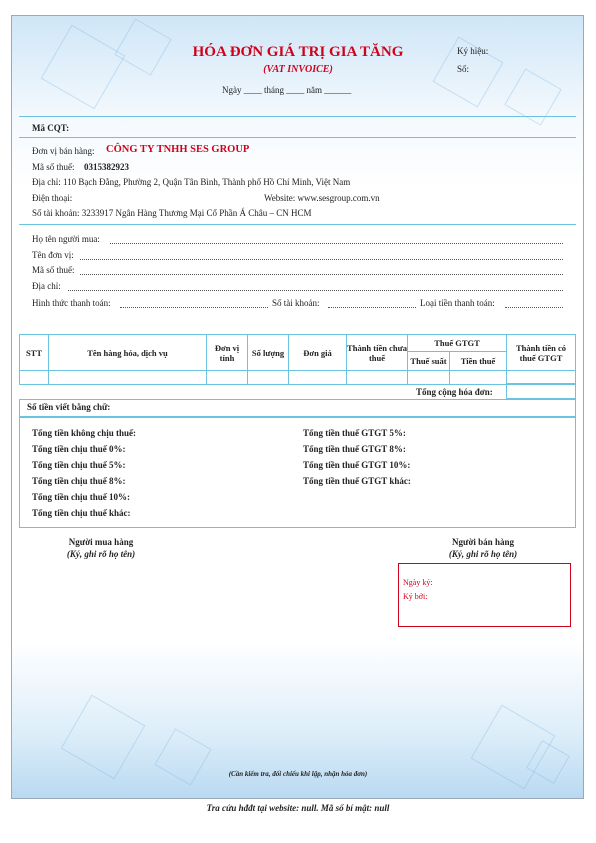 This screenshot has height=843, width=596. I want to click on summary-tax0: Tổng tiền chịu thuế 0%:, so click(79, 449).